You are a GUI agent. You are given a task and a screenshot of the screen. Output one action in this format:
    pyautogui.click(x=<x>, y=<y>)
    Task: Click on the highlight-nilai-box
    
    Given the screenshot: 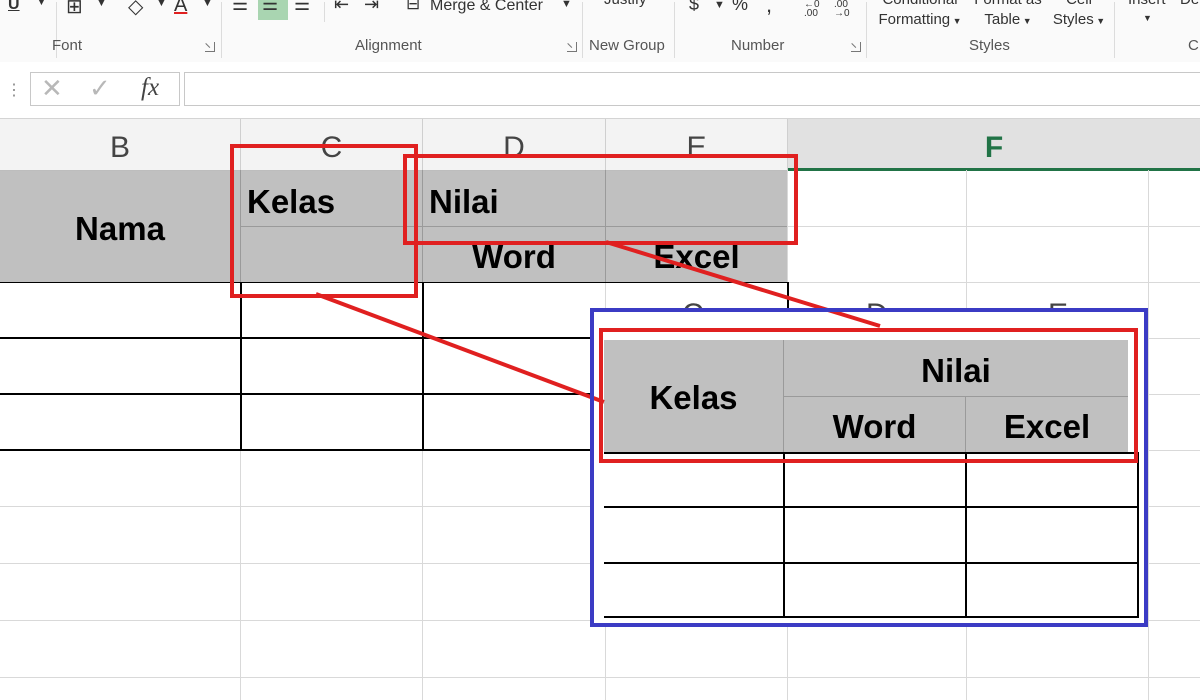 What is the action you would take?
    pyautogui.click(x=600, y=199)
    